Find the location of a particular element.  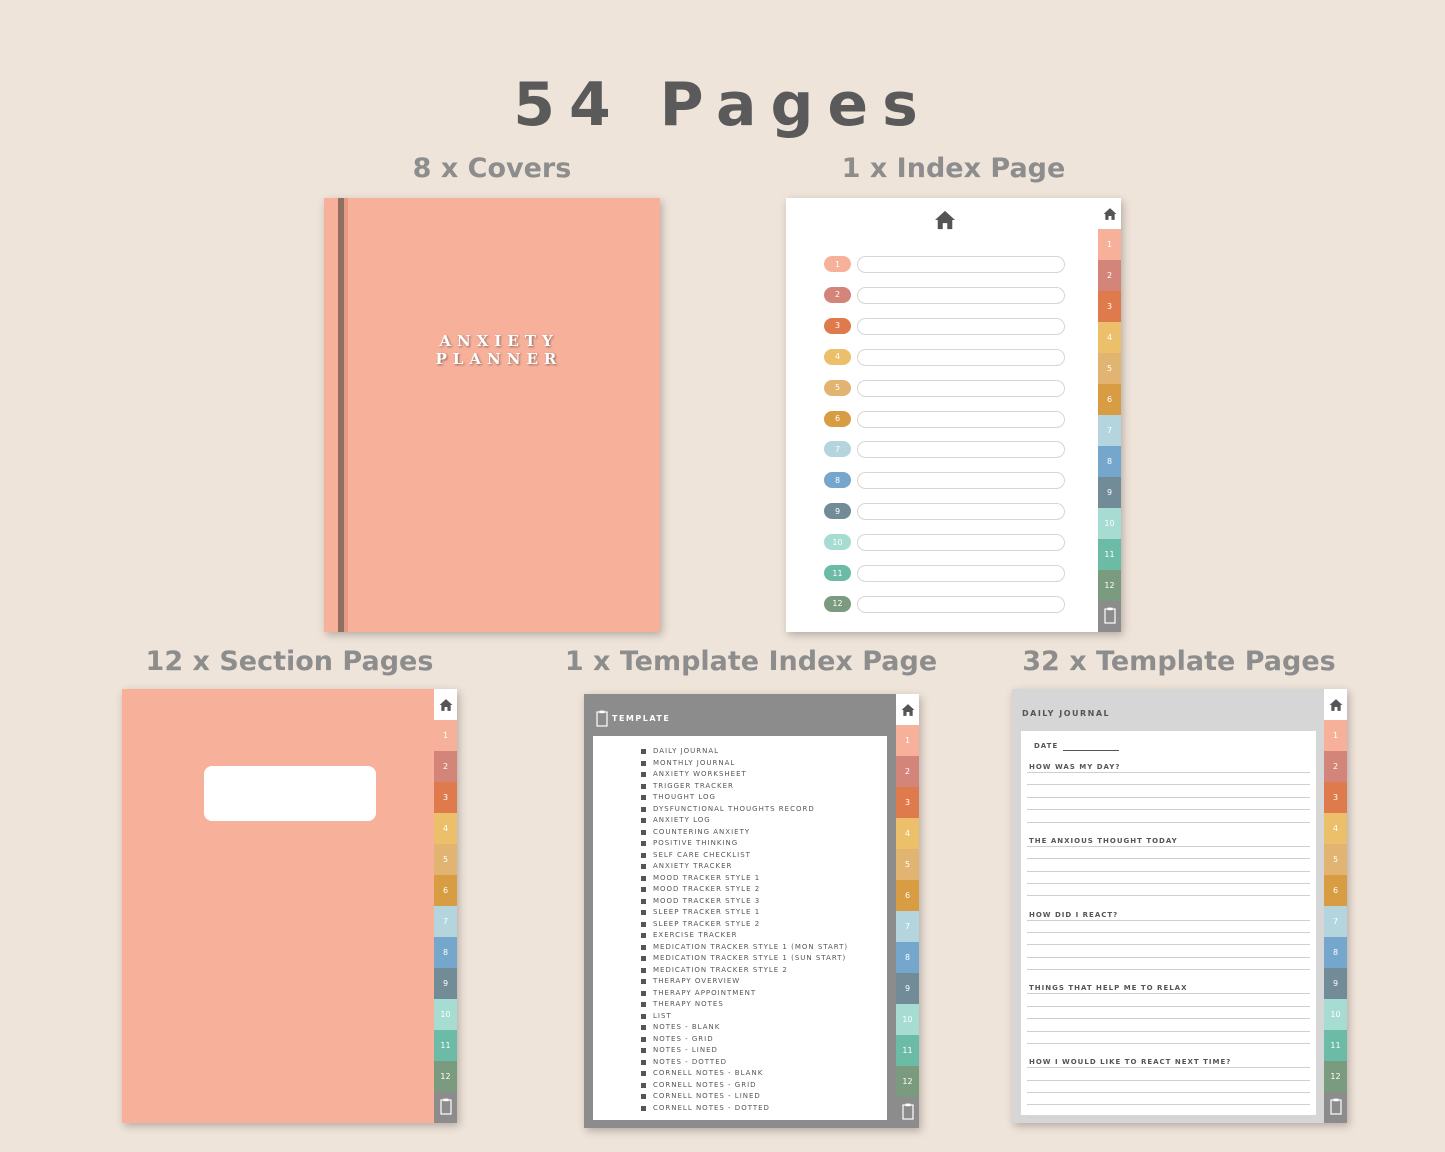

template-list-item: MOOD TRACKER STYLE 3 is located at coordinates (744, 902).